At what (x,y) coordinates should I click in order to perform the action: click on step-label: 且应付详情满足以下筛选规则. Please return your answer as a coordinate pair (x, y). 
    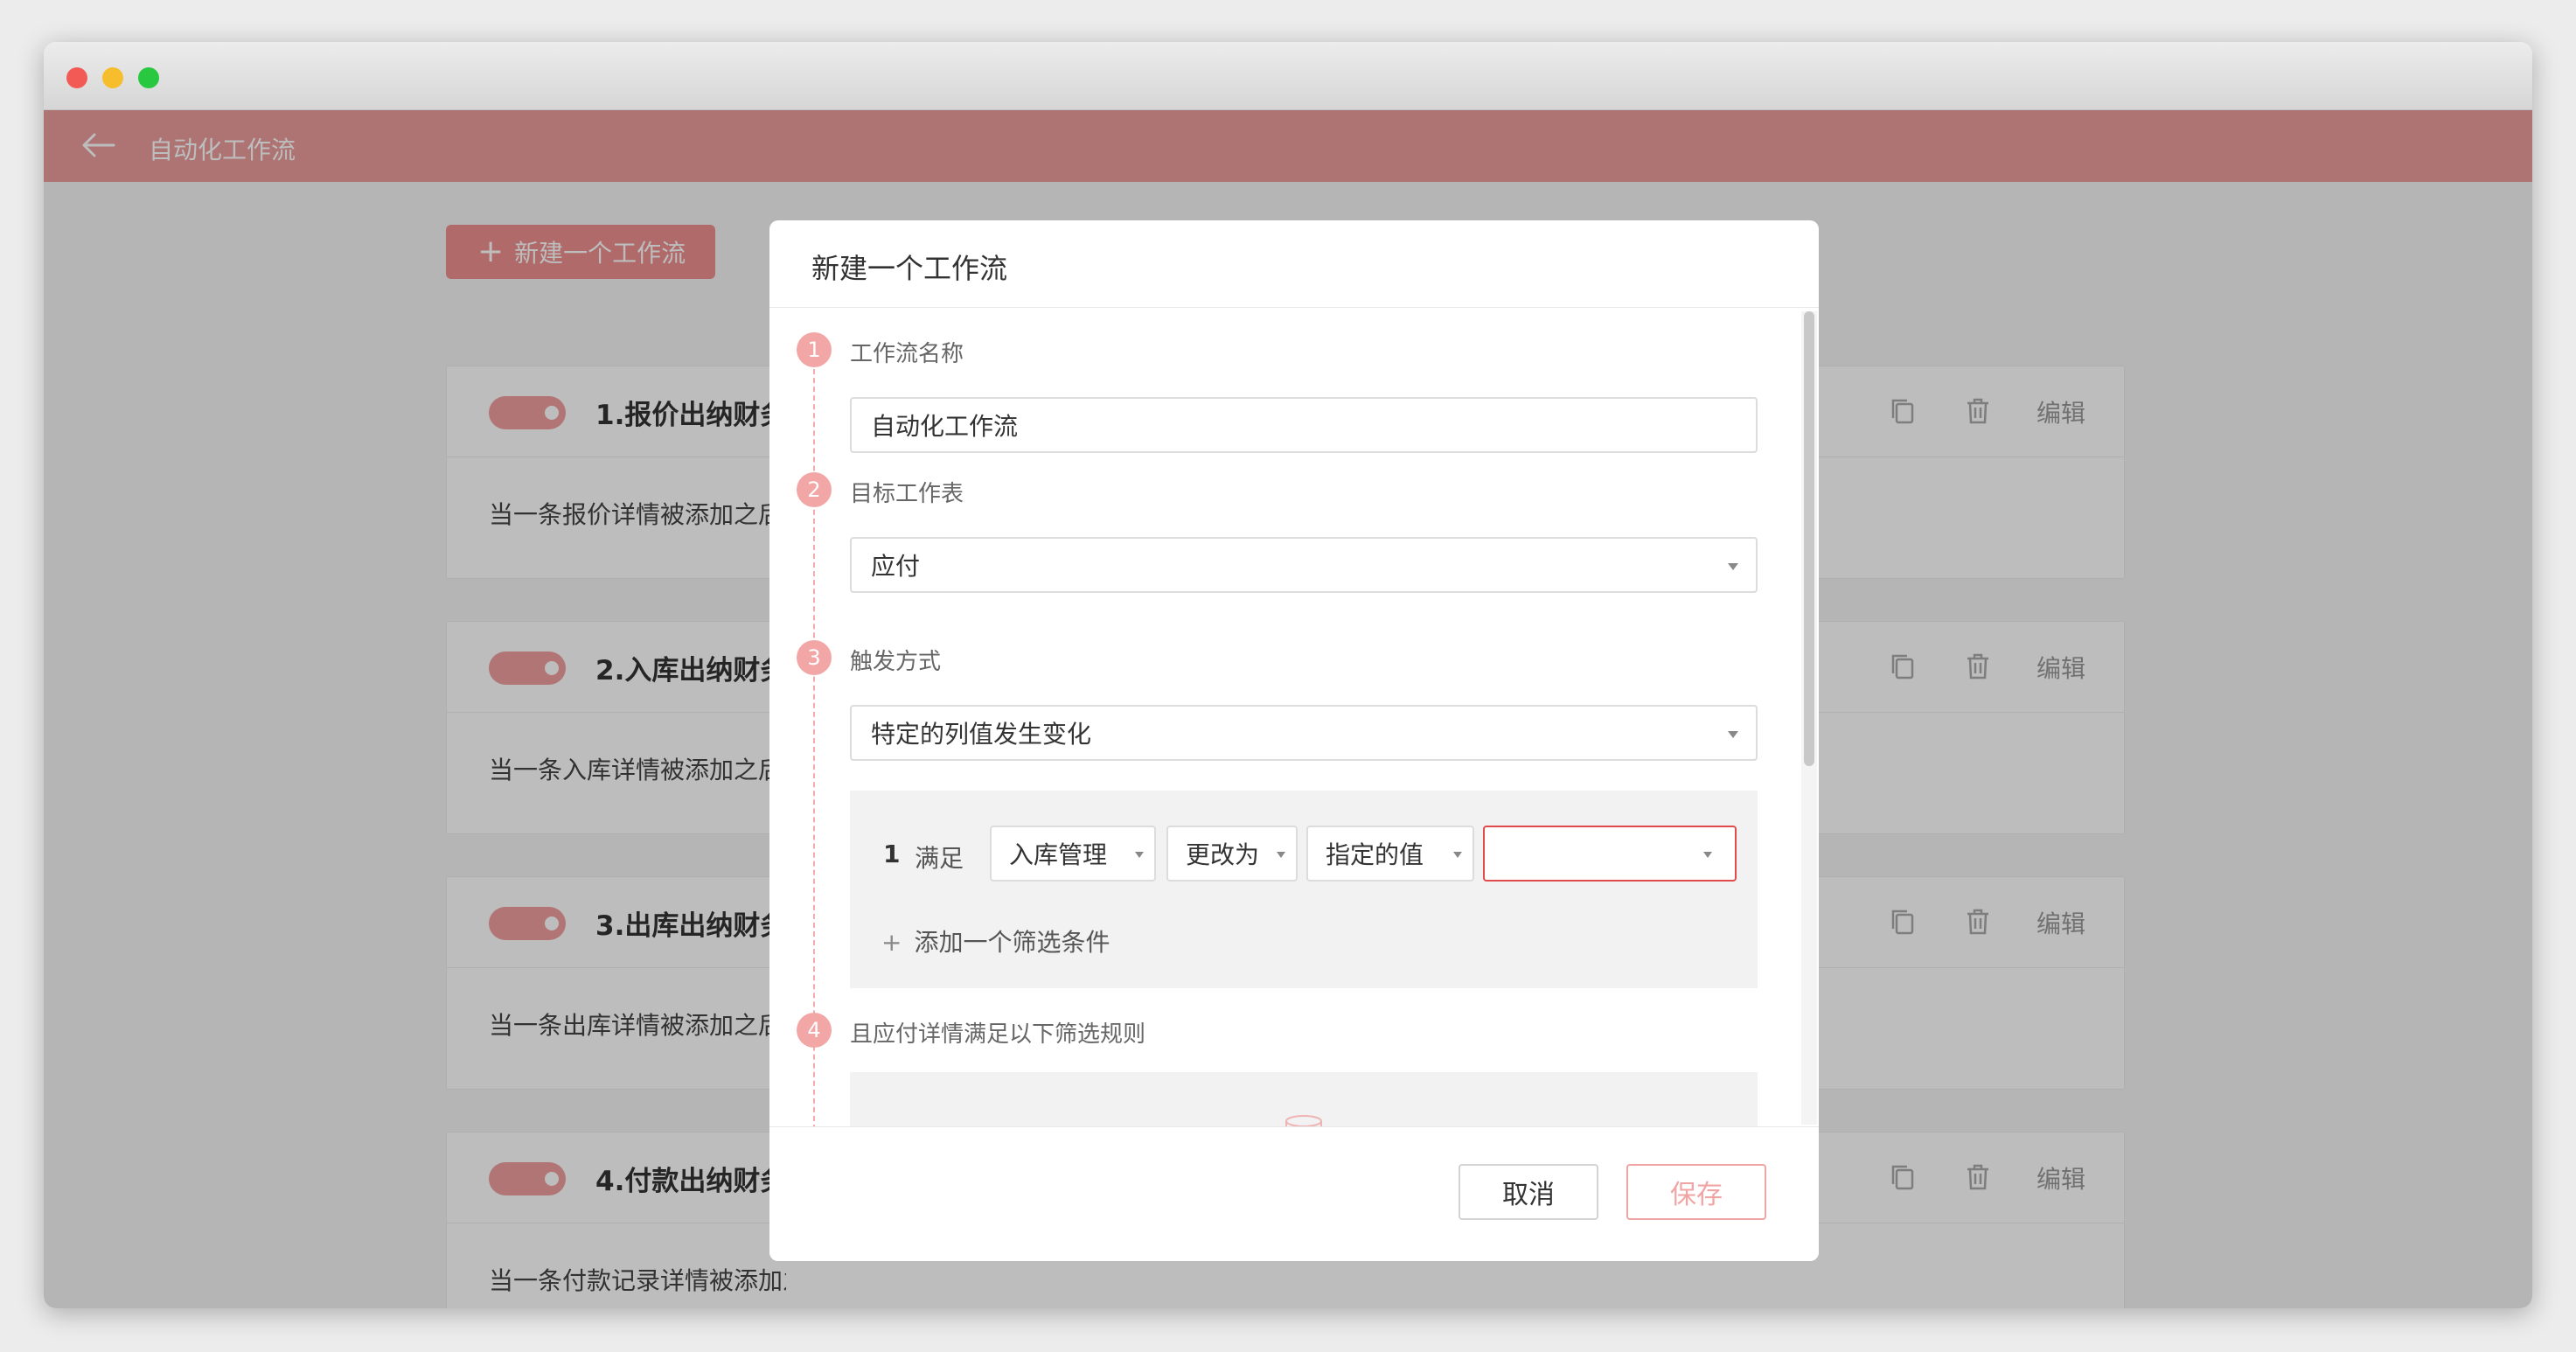
    Looking at the image, I should click on (998, 1034).